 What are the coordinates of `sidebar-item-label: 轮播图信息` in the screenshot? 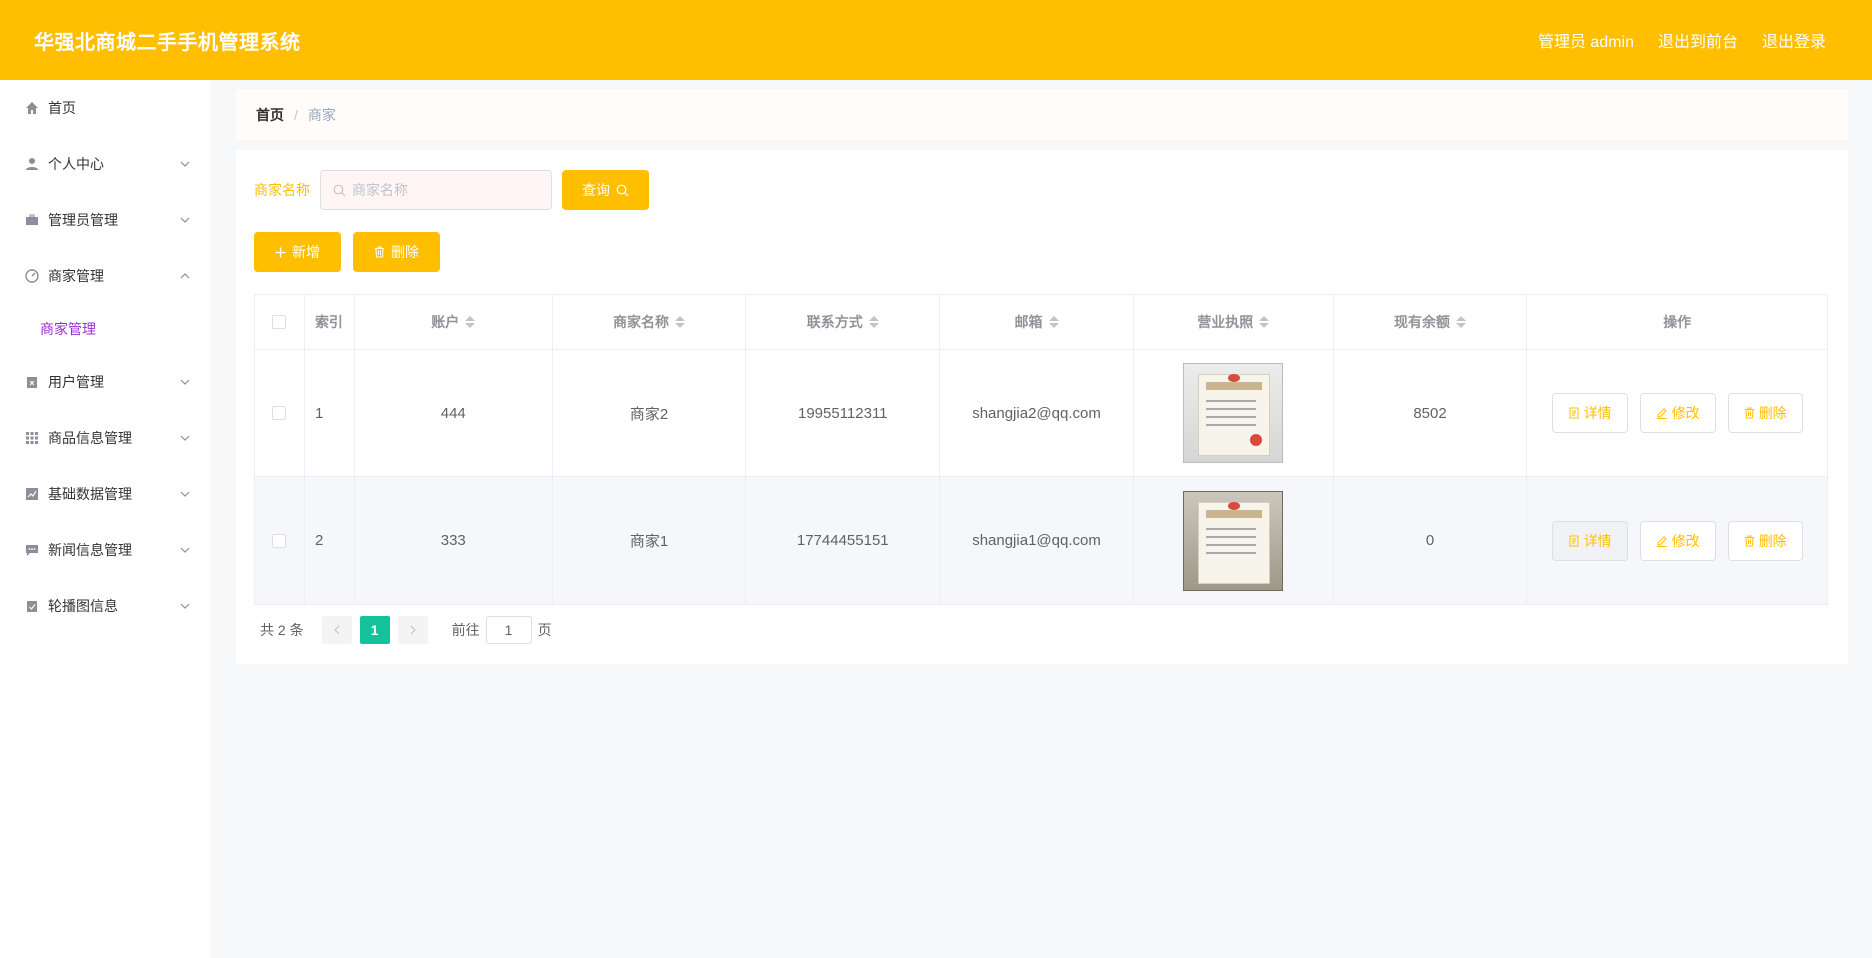 It's located at (83, 606).